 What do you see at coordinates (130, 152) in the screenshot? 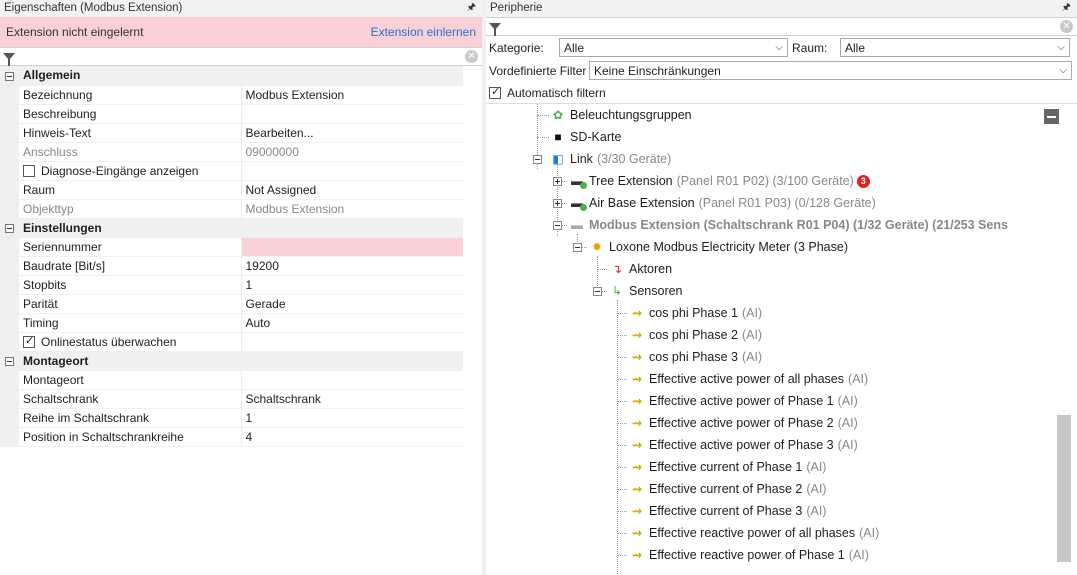
I see `property-name: Anschluss` at bounding box center [130, 152].